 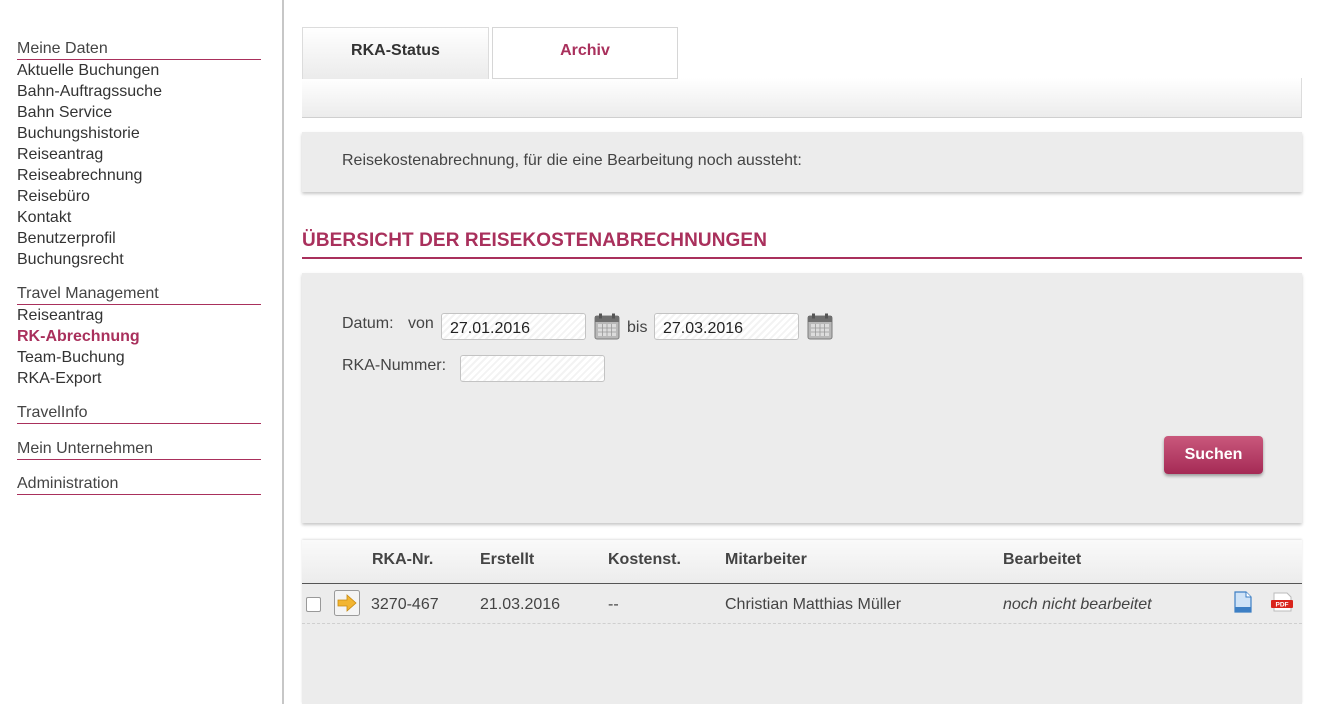 I want to click on tab-strip, so click(x=802, y=98).